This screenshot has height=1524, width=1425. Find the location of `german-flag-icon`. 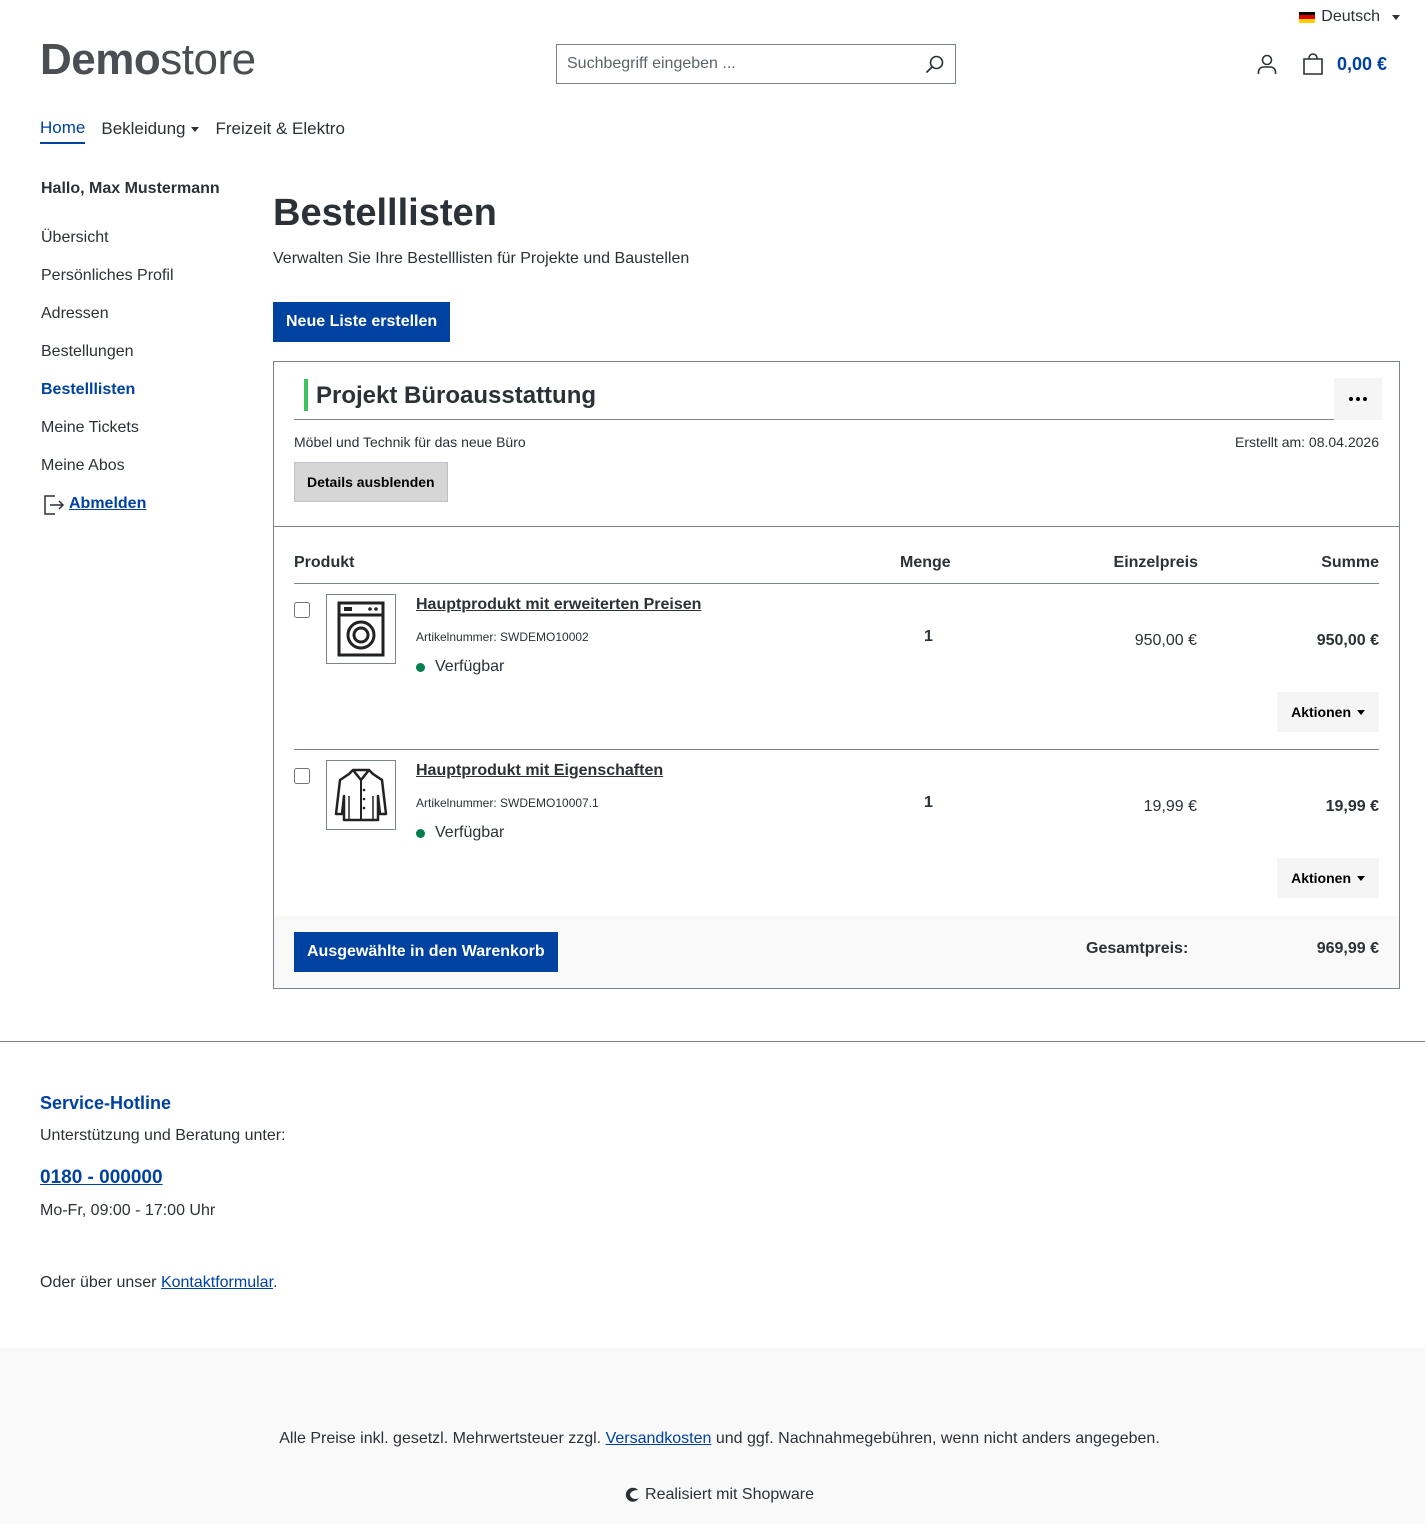

german-flag-icon is located at coordinates (1307, 17).